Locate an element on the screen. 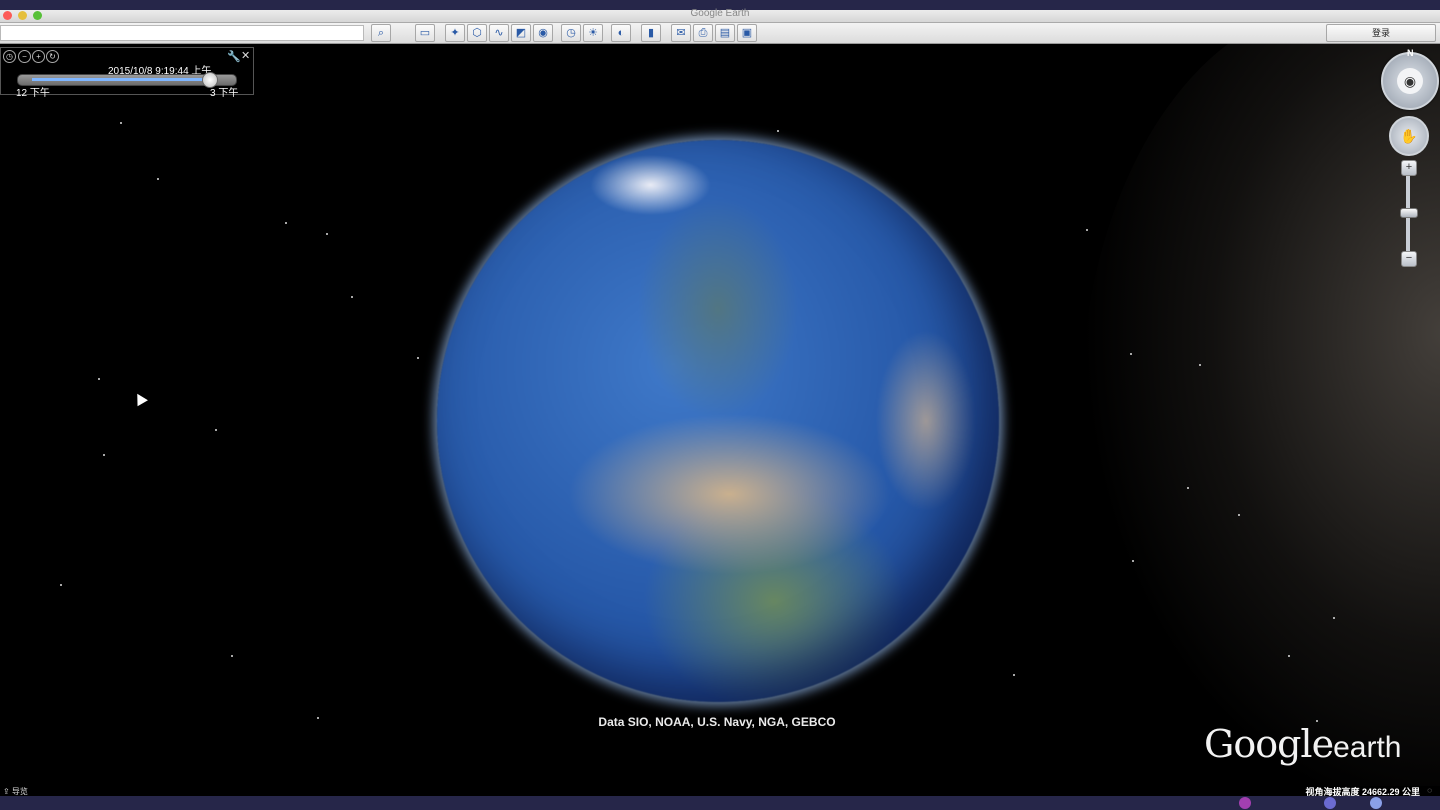 Image resolution: width=1440 pixels, height=810 pixels. sun-button: ☀ is located at coordinates (593, 33).